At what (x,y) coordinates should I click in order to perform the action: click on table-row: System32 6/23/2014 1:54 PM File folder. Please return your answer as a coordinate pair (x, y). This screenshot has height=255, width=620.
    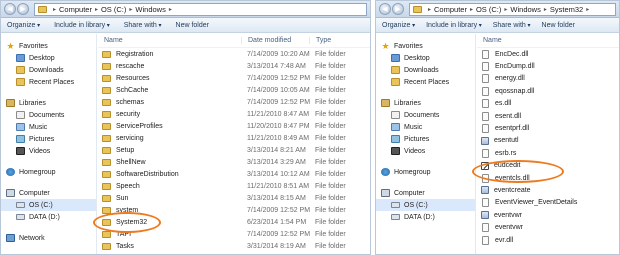
    Looking at the image, I should click on (234, 222).